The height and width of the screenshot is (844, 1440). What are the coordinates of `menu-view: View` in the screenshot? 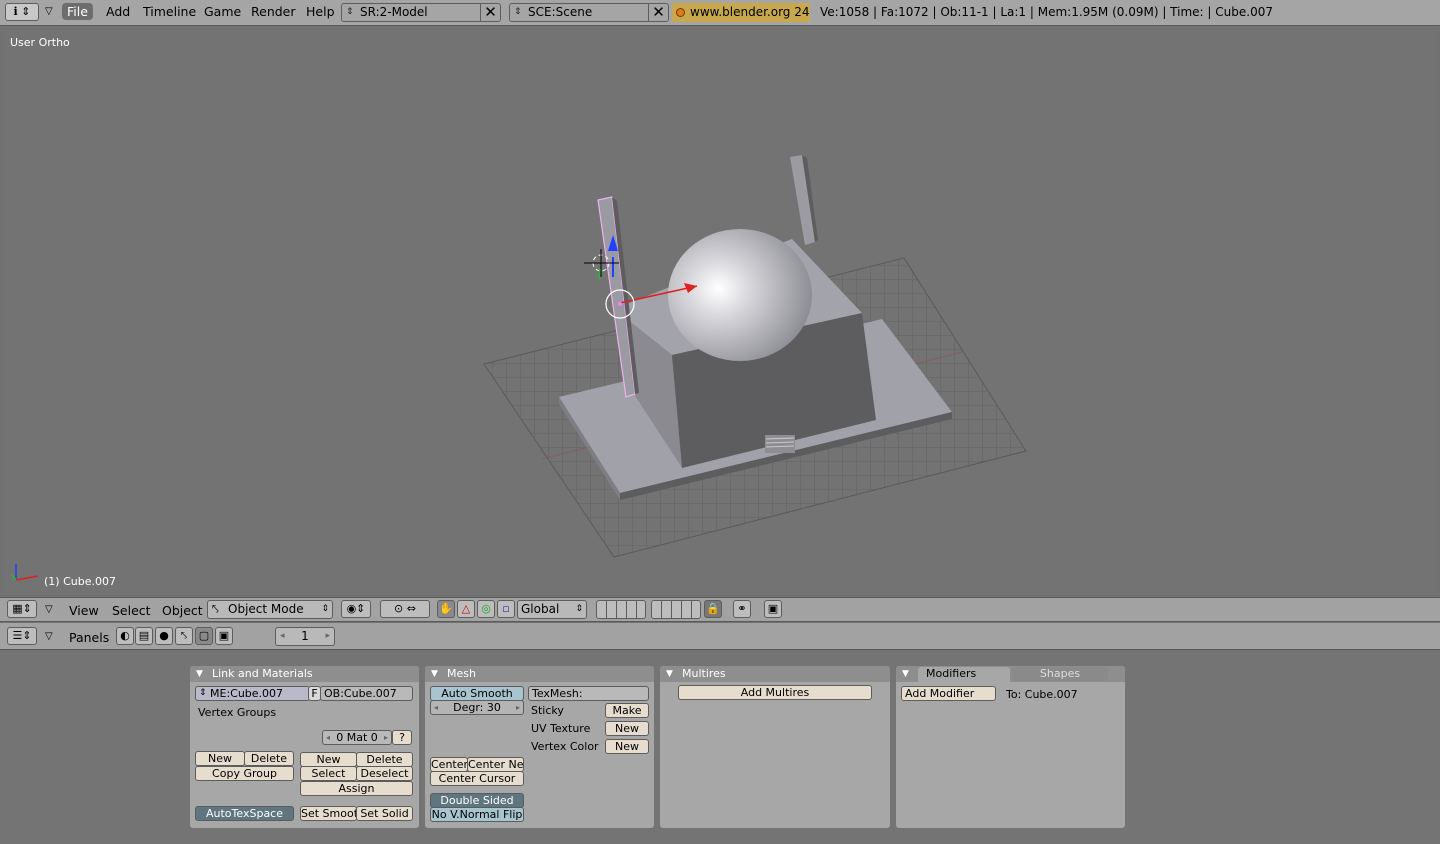 It's located at (84, 610).